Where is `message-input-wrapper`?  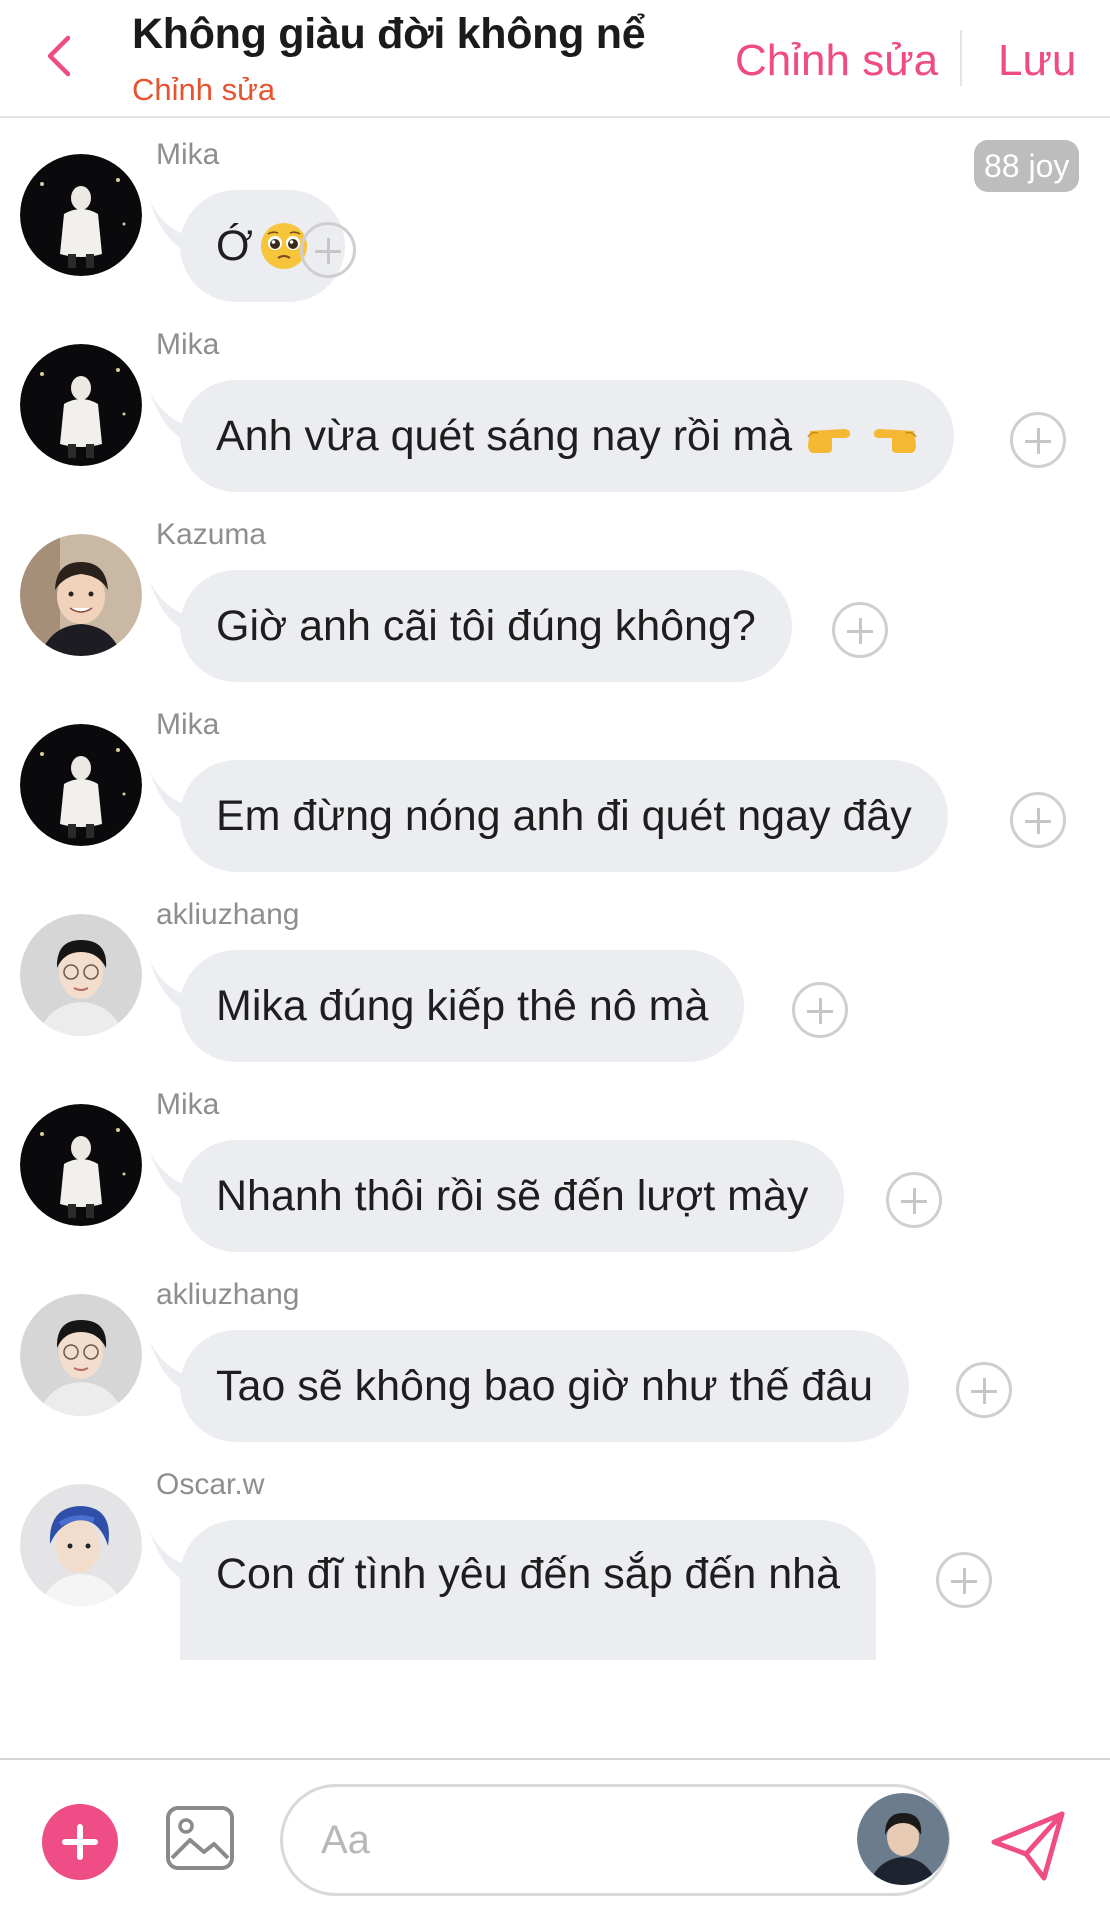
message-input-wrapper is located at coordinates (615, 1840).